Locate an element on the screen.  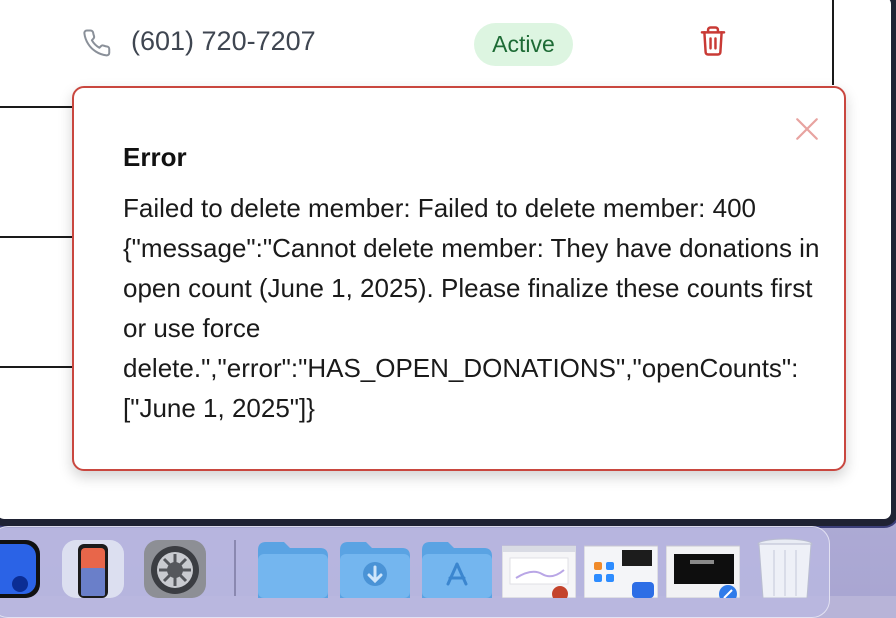
status-badge: Active is located at coordinates (523, 44).